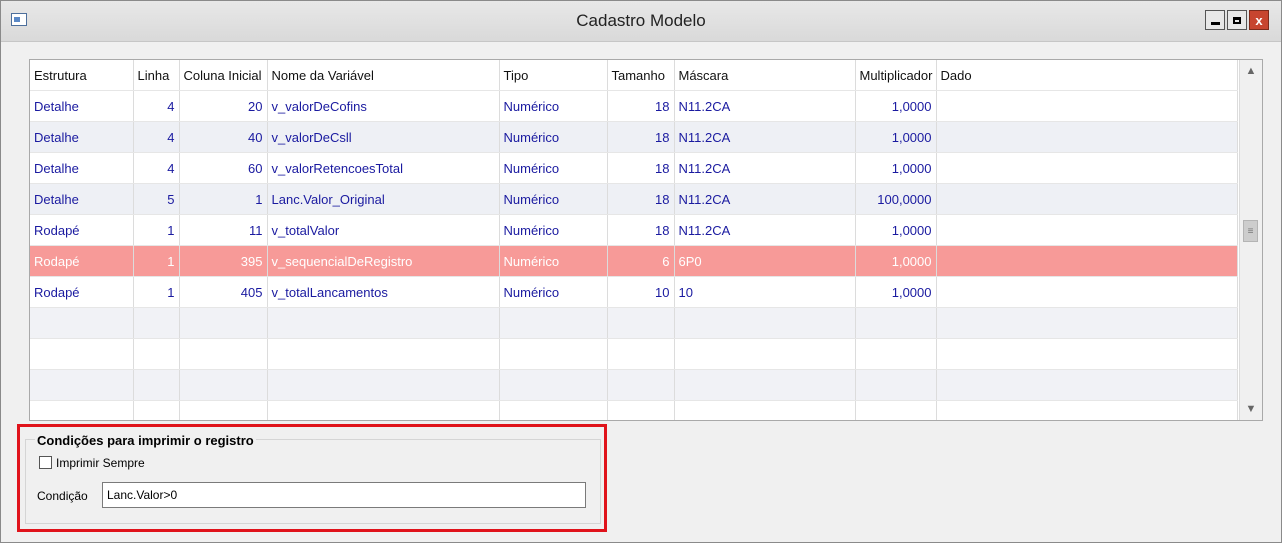  Describe the element at coordinates (765, 261) in the screenshot. I see `cell-mascara: 6P0` at that location.